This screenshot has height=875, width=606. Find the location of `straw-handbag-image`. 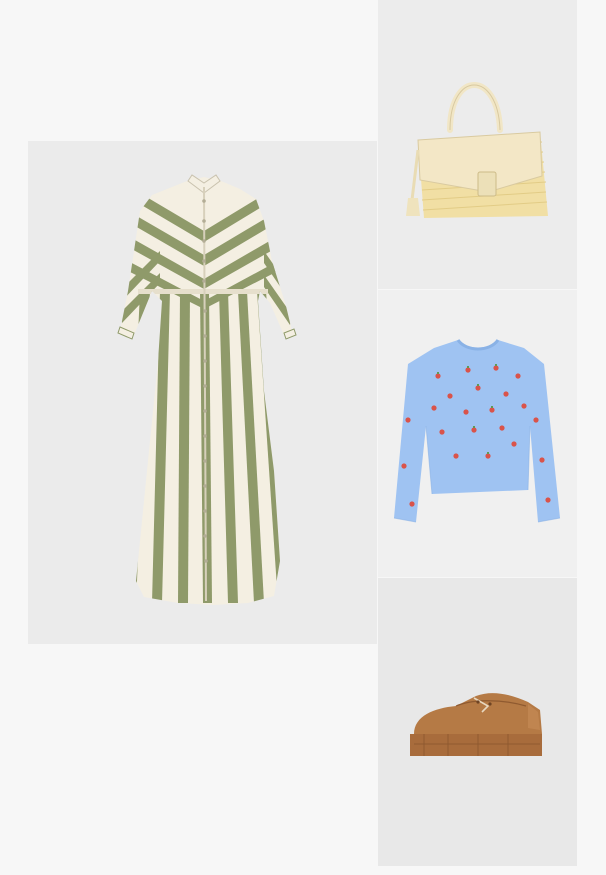

straw-handbag-image is located at coordinates (477, 150).